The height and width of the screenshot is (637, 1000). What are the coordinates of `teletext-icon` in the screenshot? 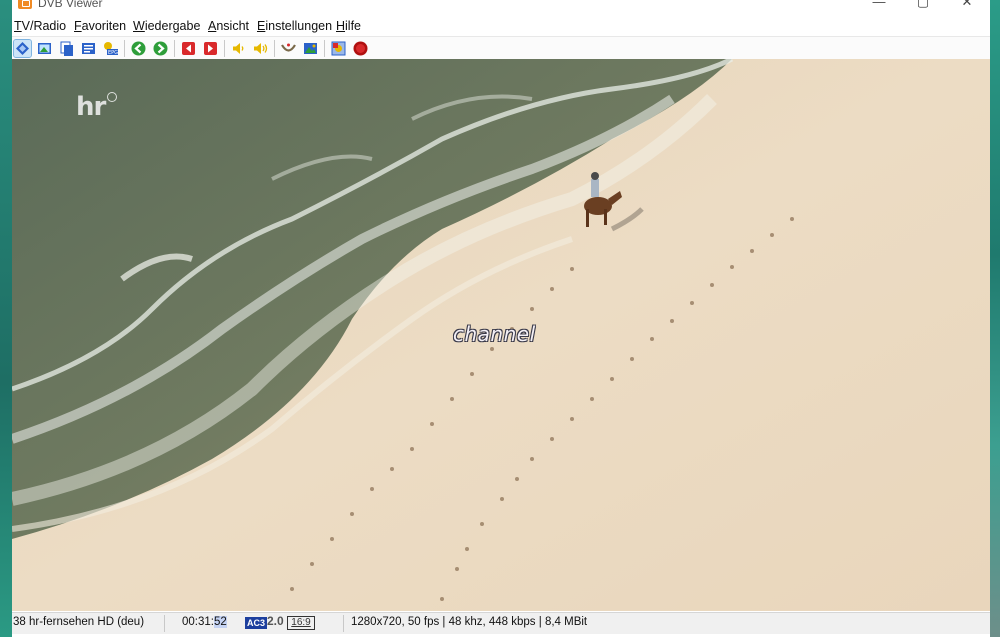 It's located at (88, 48).